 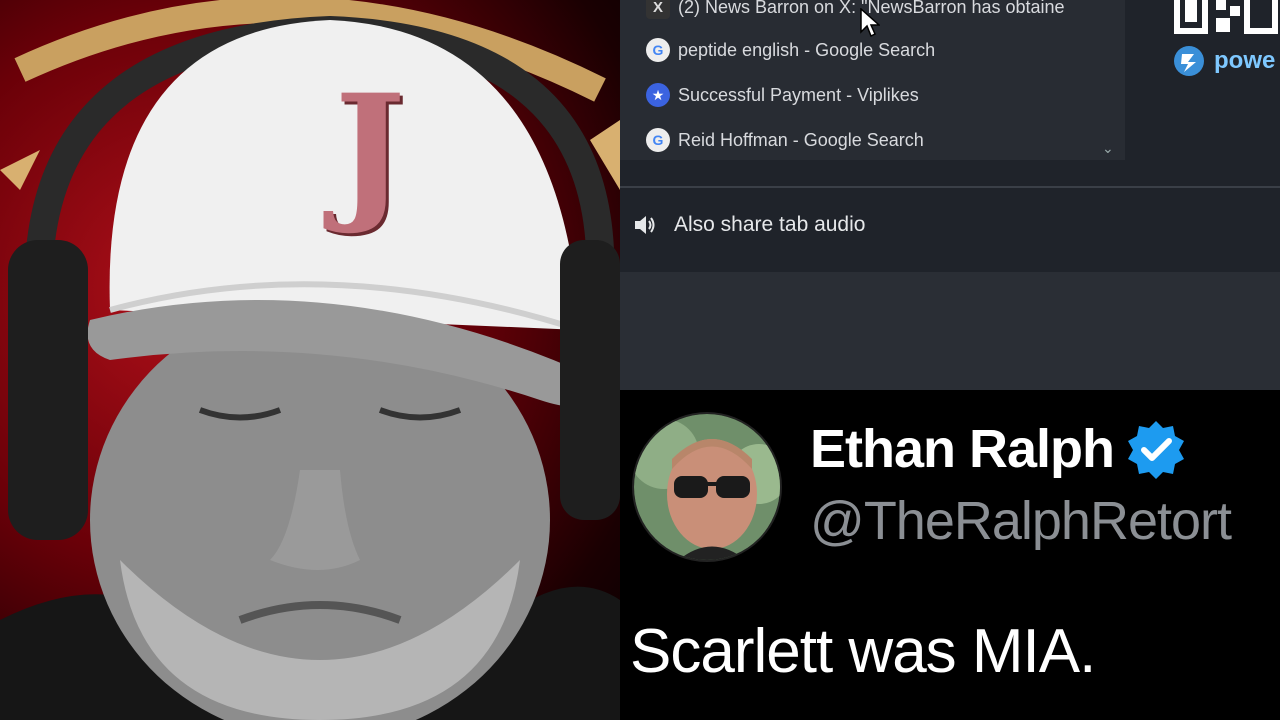 What do you see at coordinates (962, 449) in the screenshot?
I see `display-name: Ethan Ralph` at bounding box center [962, 449].